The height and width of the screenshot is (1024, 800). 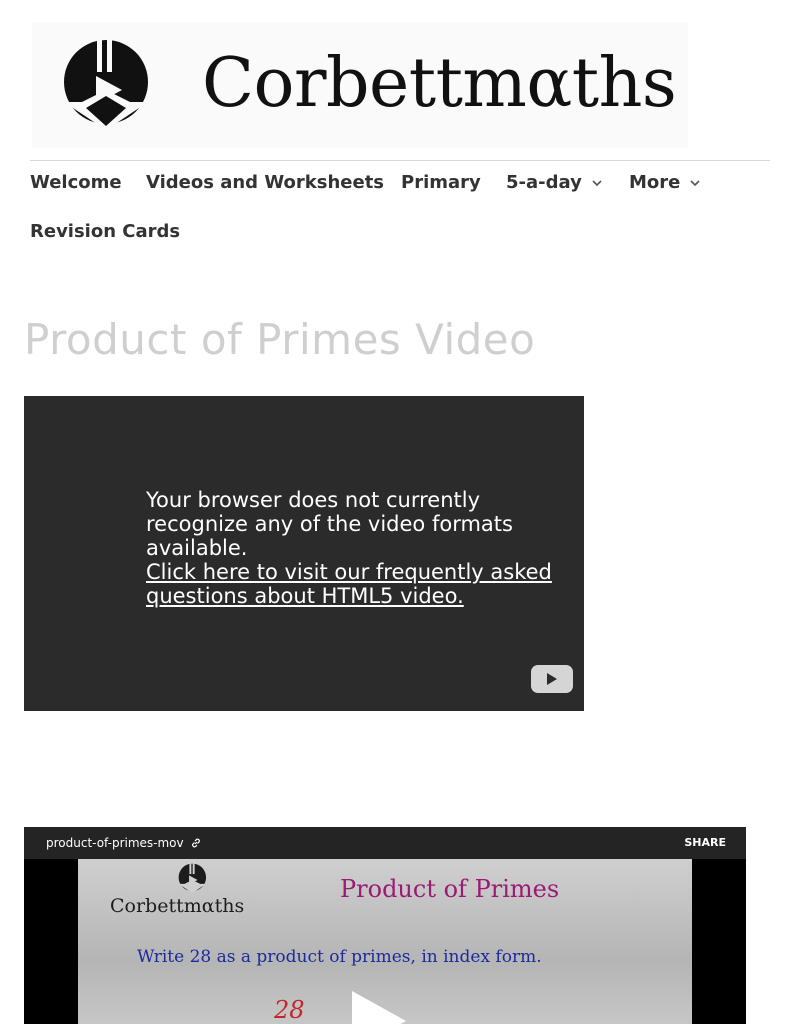 I want to click on logo-text: Corbettmαths, so click(x=439, y=83).